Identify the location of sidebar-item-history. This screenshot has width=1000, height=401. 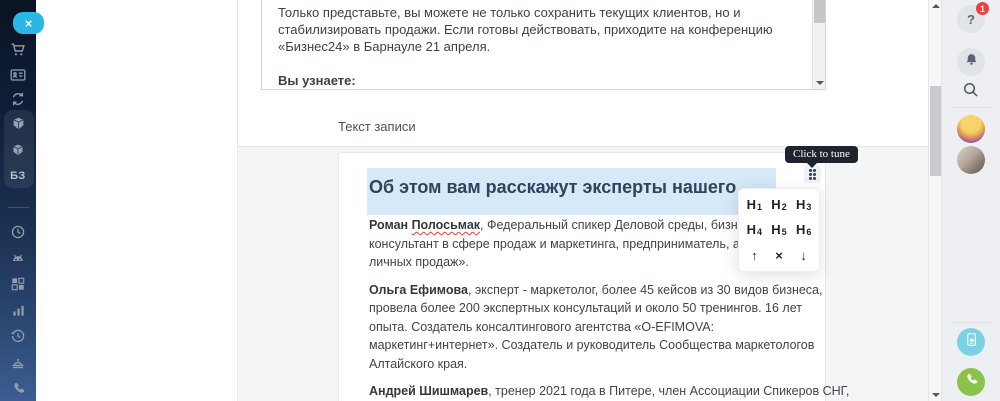
(18, 336).